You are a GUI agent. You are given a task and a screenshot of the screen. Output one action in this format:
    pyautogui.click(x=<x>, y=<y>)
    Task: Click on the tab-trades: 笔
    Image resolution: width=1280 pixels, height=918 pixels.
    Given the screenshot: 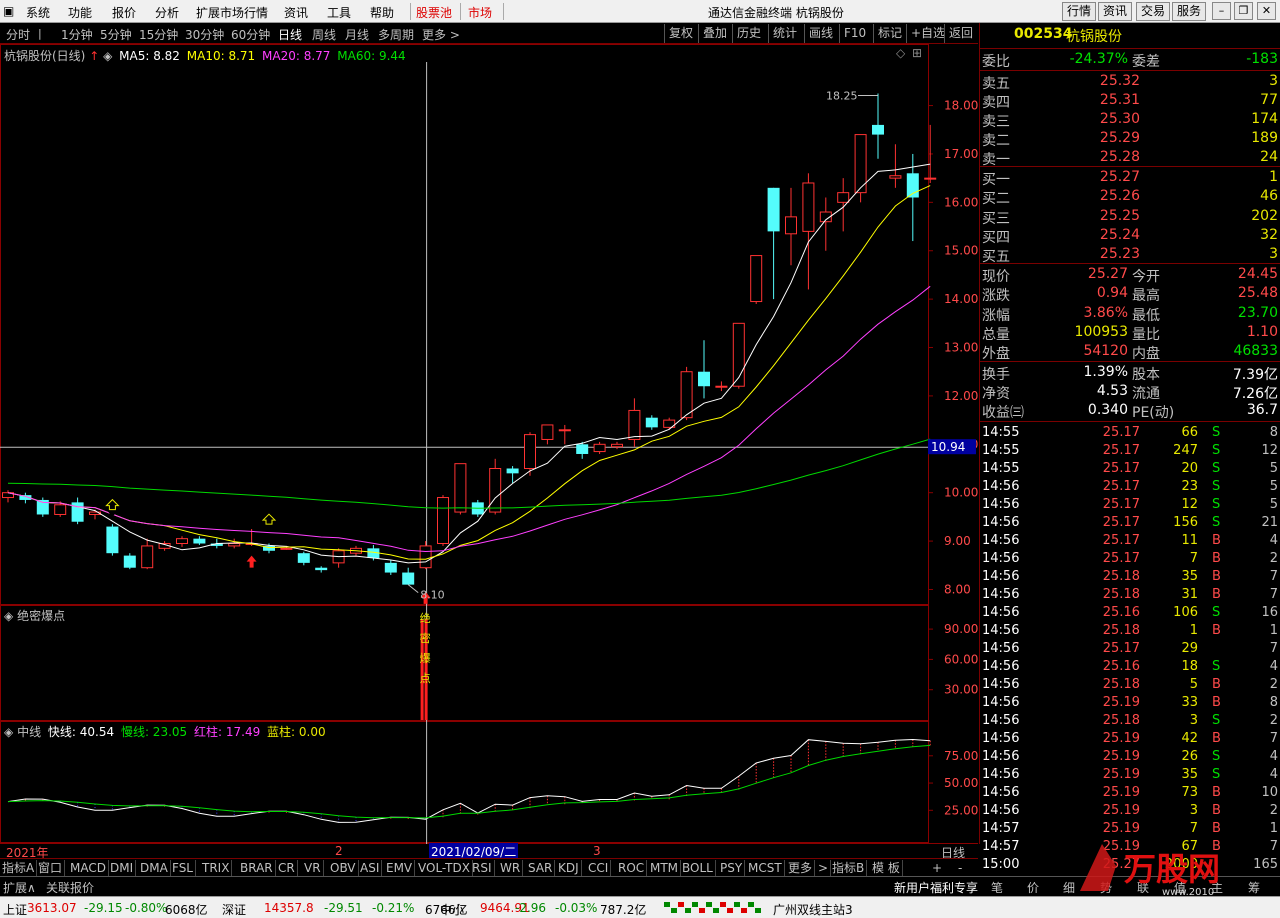 What is the action you would take?
    pyautogui.click(x=997, y=887)
    